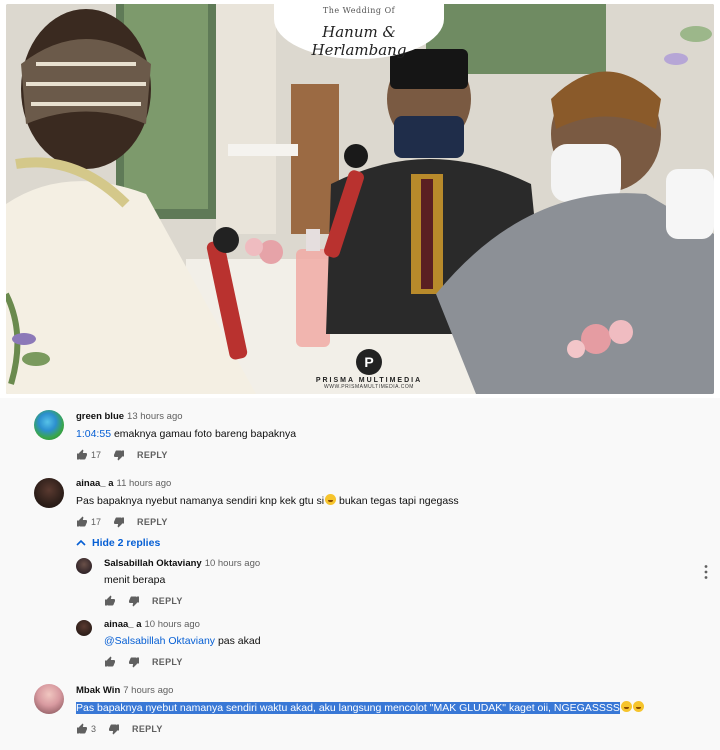  I want to click on reply-header: ainaa_ a 10 hours ago, so click(152, 624).